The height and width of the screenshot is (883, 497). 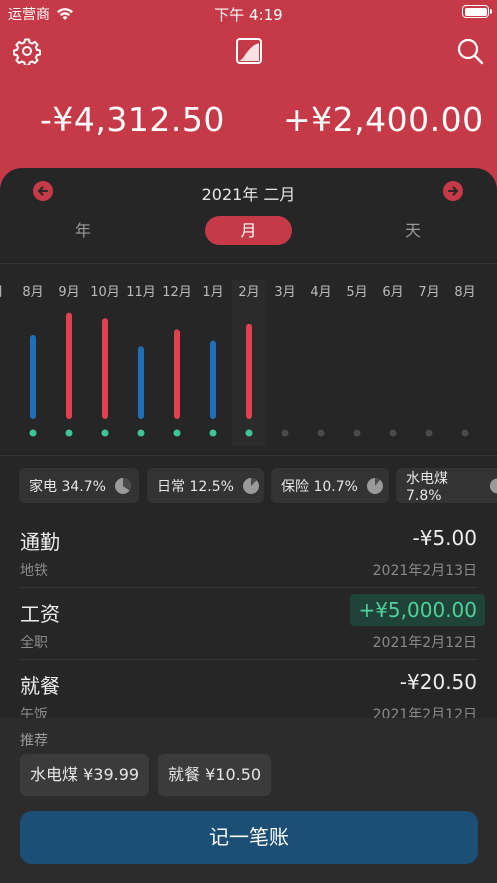 What do you see at coordinates (424, 571) in the screenshot?
I see `transaction-date: 2021年2月13日` at bounding box center [424, 571].